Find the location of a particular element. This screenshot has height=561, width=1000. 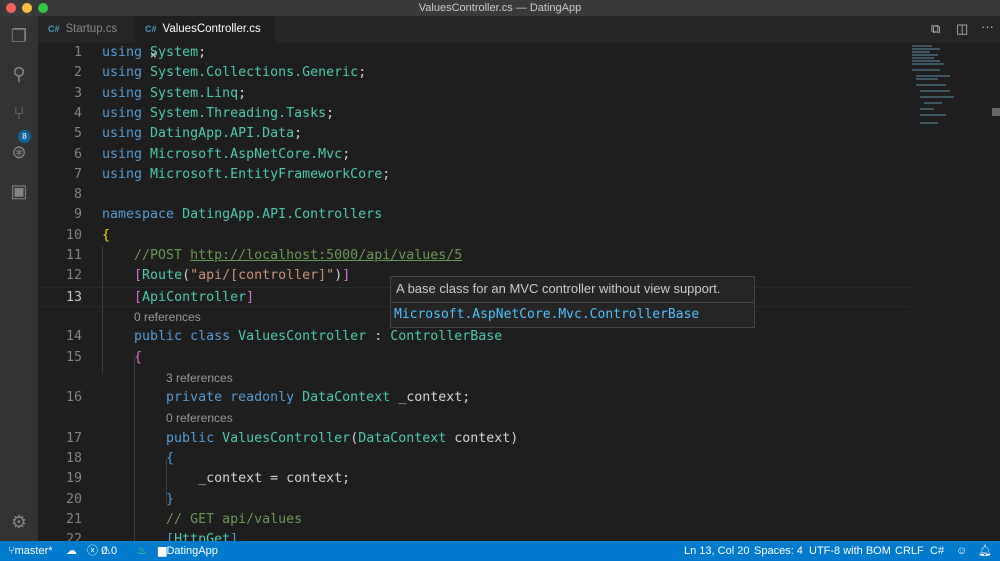

encoding: UTF-8 with BOM is located at coordinates (850, 551).